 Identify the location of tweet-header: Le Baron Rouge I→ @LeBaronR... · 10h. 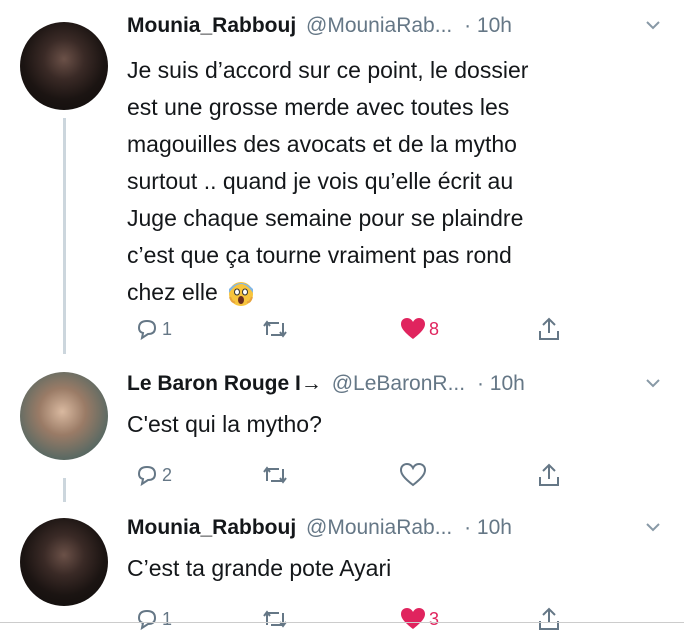
(394, 388).